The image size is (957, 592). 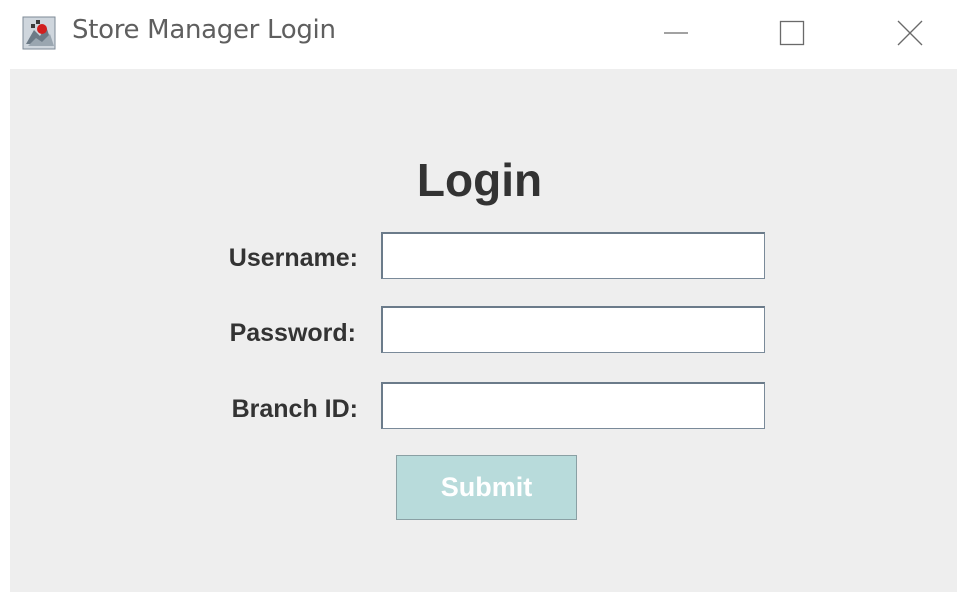 I want to click on username-label: Username:, so click(x=293, y=258).